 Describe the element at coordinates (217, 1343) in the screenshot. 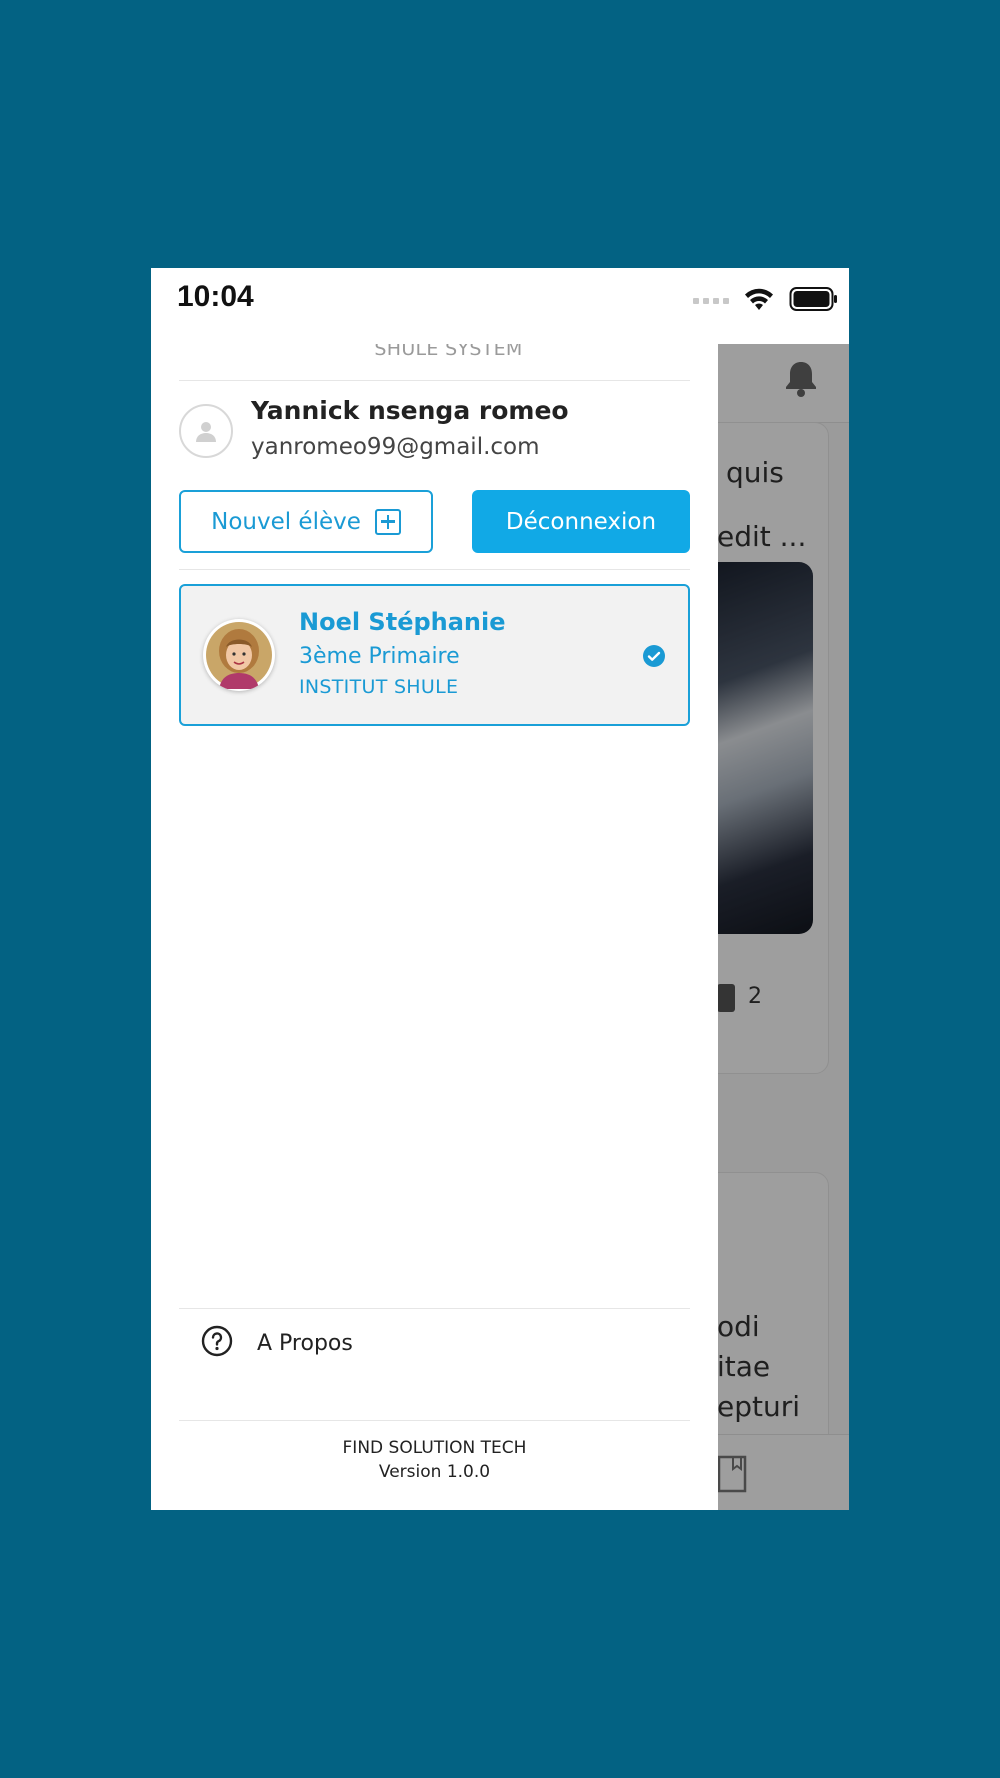

I see `question-circle-icon` at that location.